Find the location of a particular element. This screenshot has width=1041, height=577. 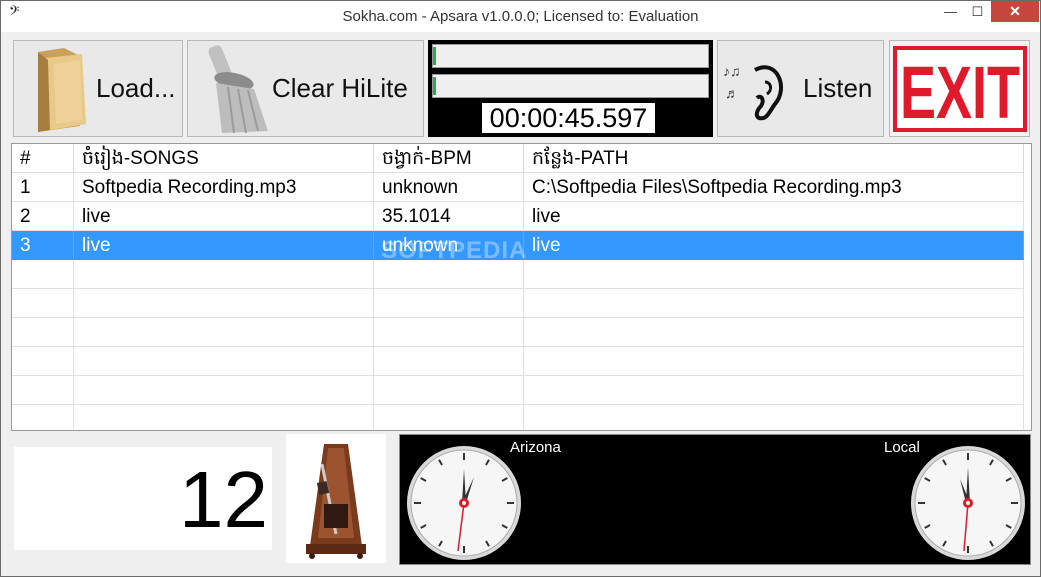

col-bpm-header: ចង្វាក់-BPM is located at coordinates (449, 158).